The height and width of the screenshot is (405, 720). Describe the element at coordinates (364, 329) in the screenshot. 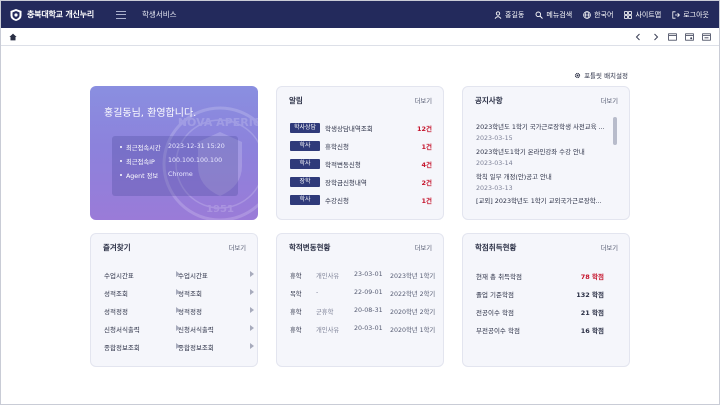

I see `table-row: 휴학 개인사유 20-03-01 2020학년 1학기` at that location.